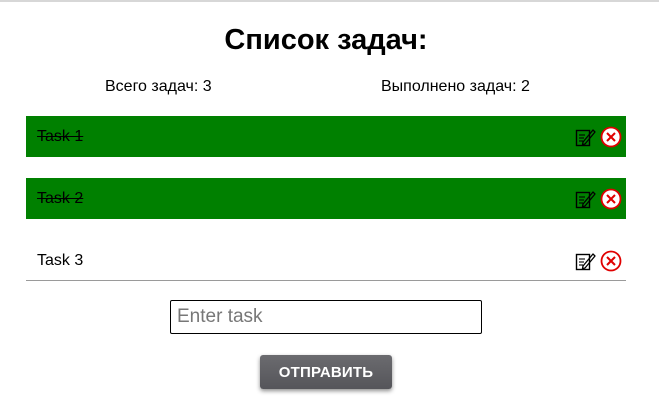 The height and width of the screenshot is (403, 659). Describe the element at coordinates (158, 86) in the screenshot. I see `total-tasks-count: Всего задач: 3` at that location.